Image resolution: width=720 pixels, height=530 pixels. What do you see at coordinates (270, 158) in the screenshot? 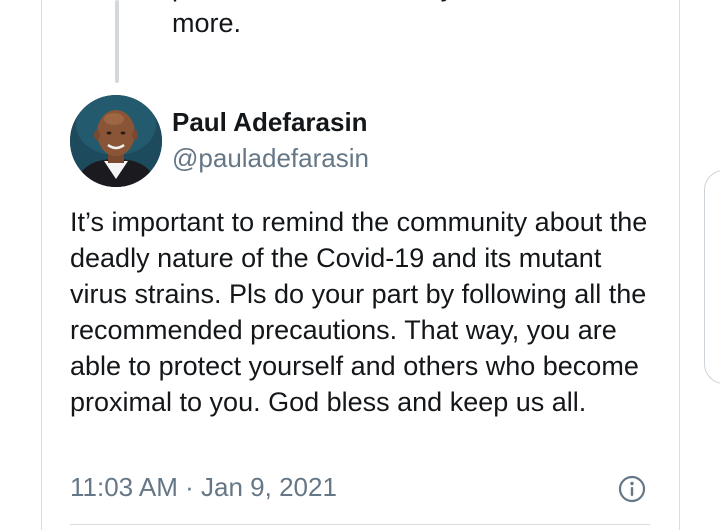
I see `author-handle: @pauladefarasin` at bounding box center [270, 158].